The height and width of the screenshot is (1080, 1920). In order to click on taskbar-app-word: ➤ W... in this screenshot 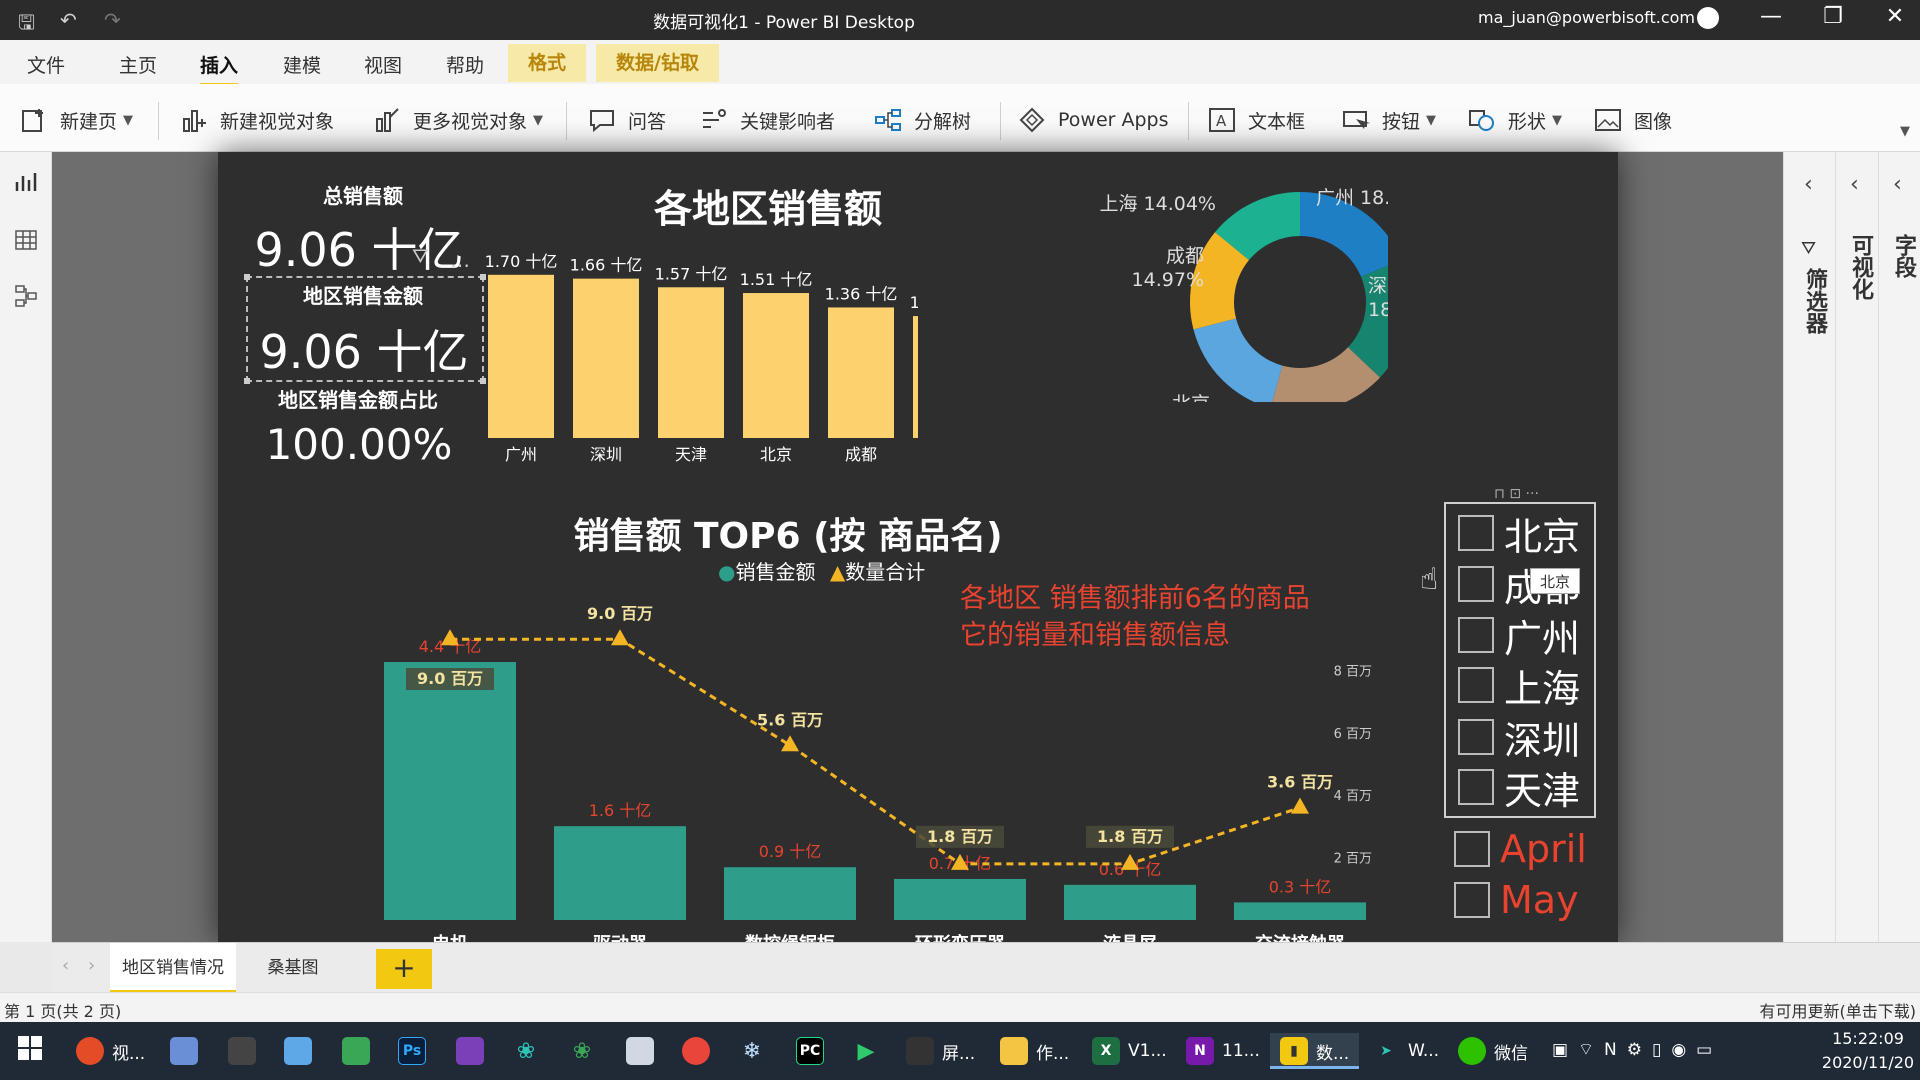, I will do `click(1405, 1051)`.